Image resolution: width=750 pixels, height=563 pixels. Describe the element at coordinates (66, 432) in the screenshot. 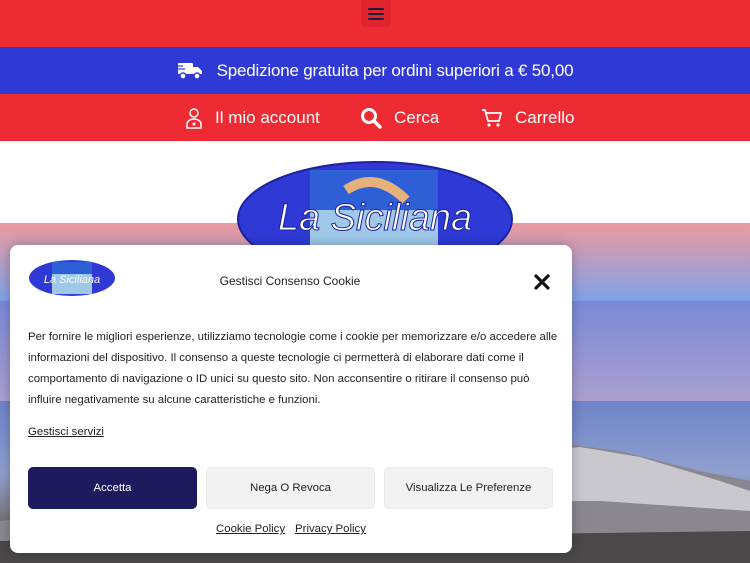

I see `manage-services-link: Gestisci servizi` at that location.